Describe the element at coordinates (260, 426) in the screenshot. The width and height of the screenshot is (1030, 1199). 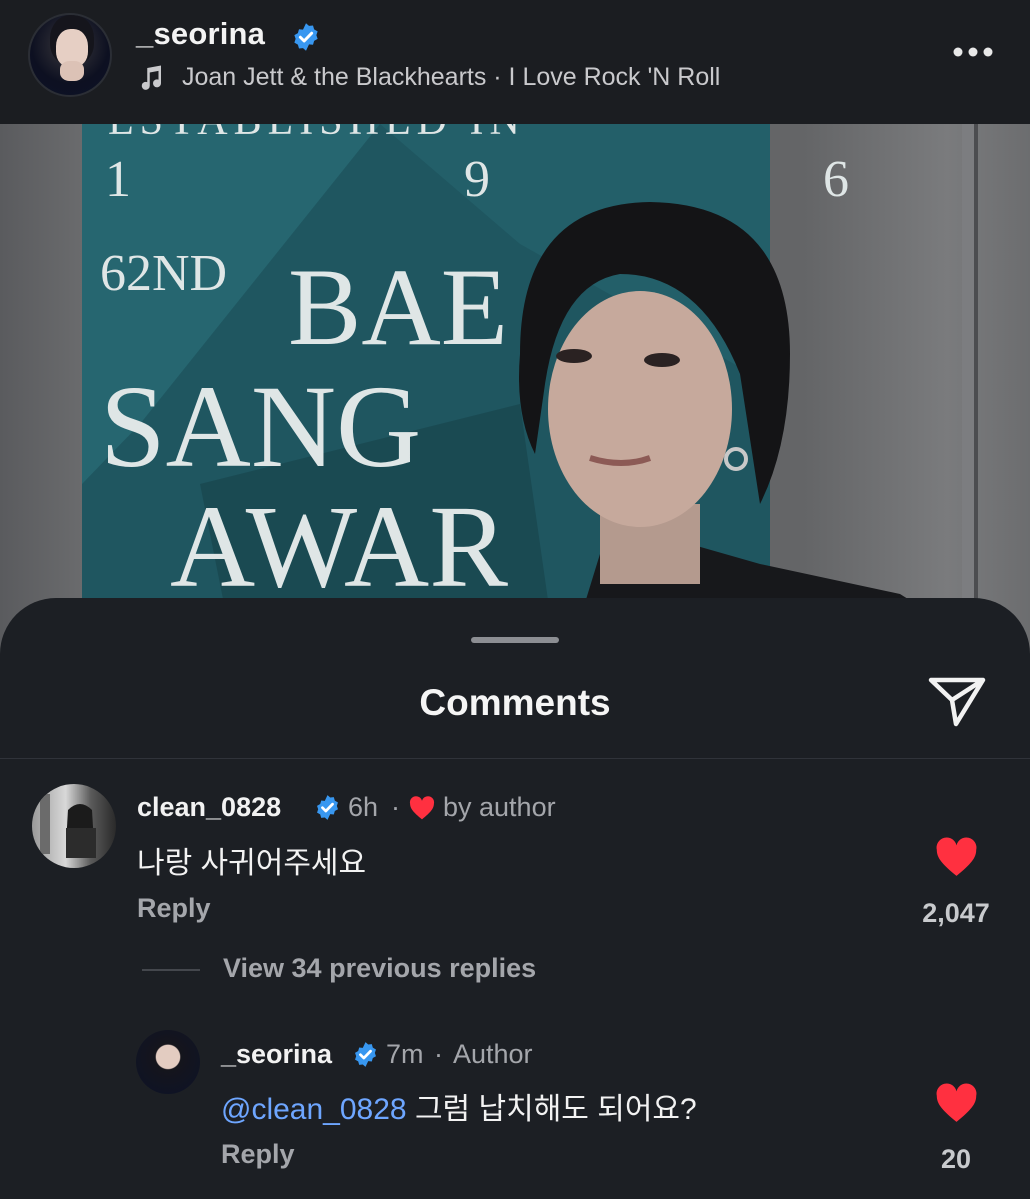
I see `poster-sang: SANG` at that location.